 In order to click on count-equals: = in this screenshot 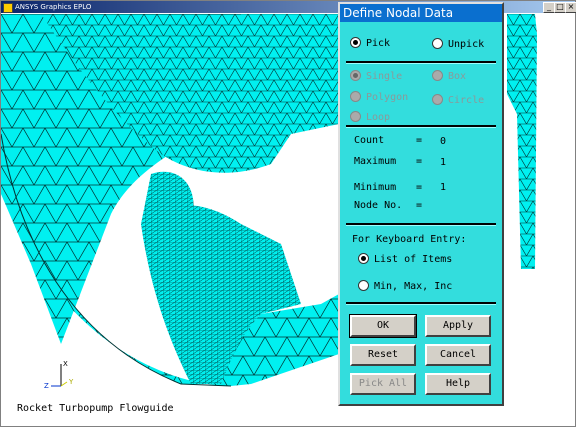, I will do `click(419, 140)`.